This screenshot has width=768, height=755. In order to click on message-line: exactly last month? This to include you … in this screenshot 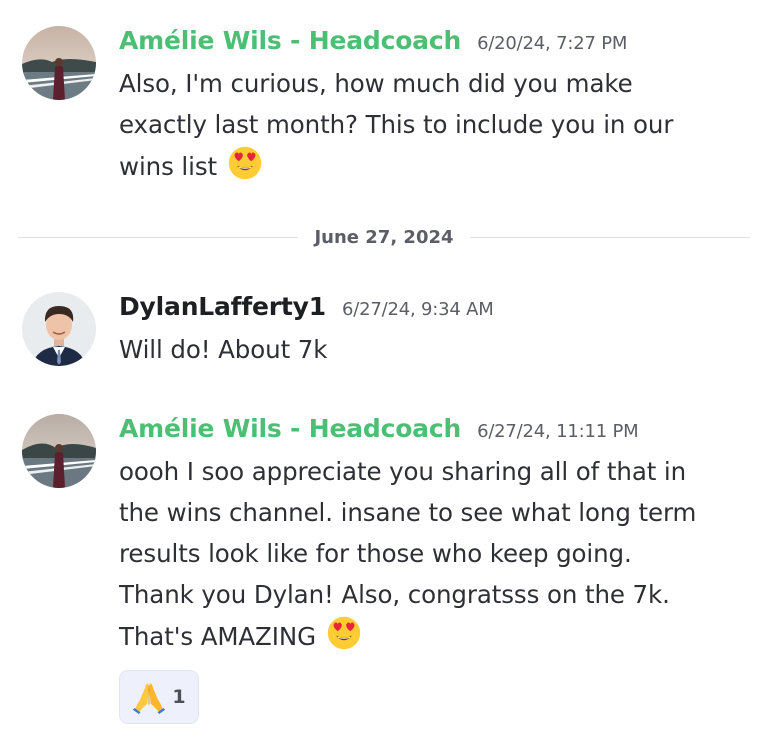, I will do `click(396, 124)`.